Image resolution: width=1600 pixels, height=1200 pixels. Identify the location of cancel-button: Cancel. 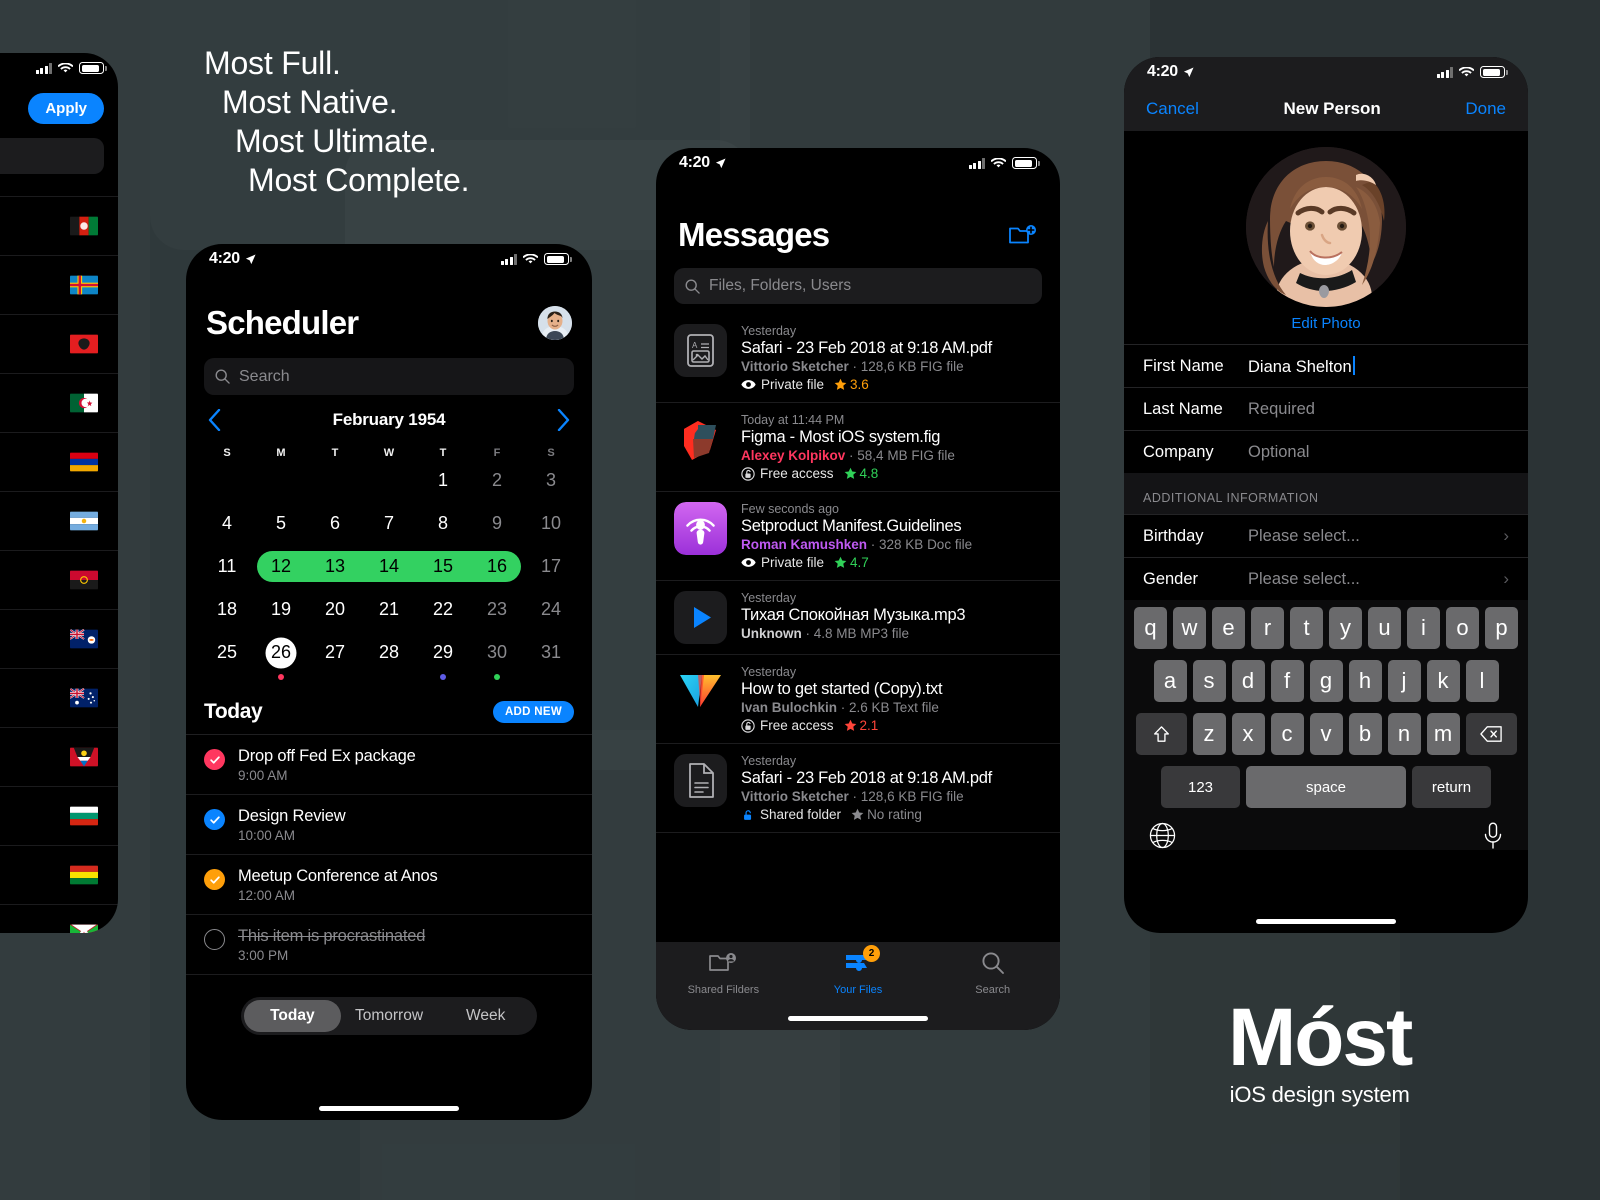
(1172, 109).